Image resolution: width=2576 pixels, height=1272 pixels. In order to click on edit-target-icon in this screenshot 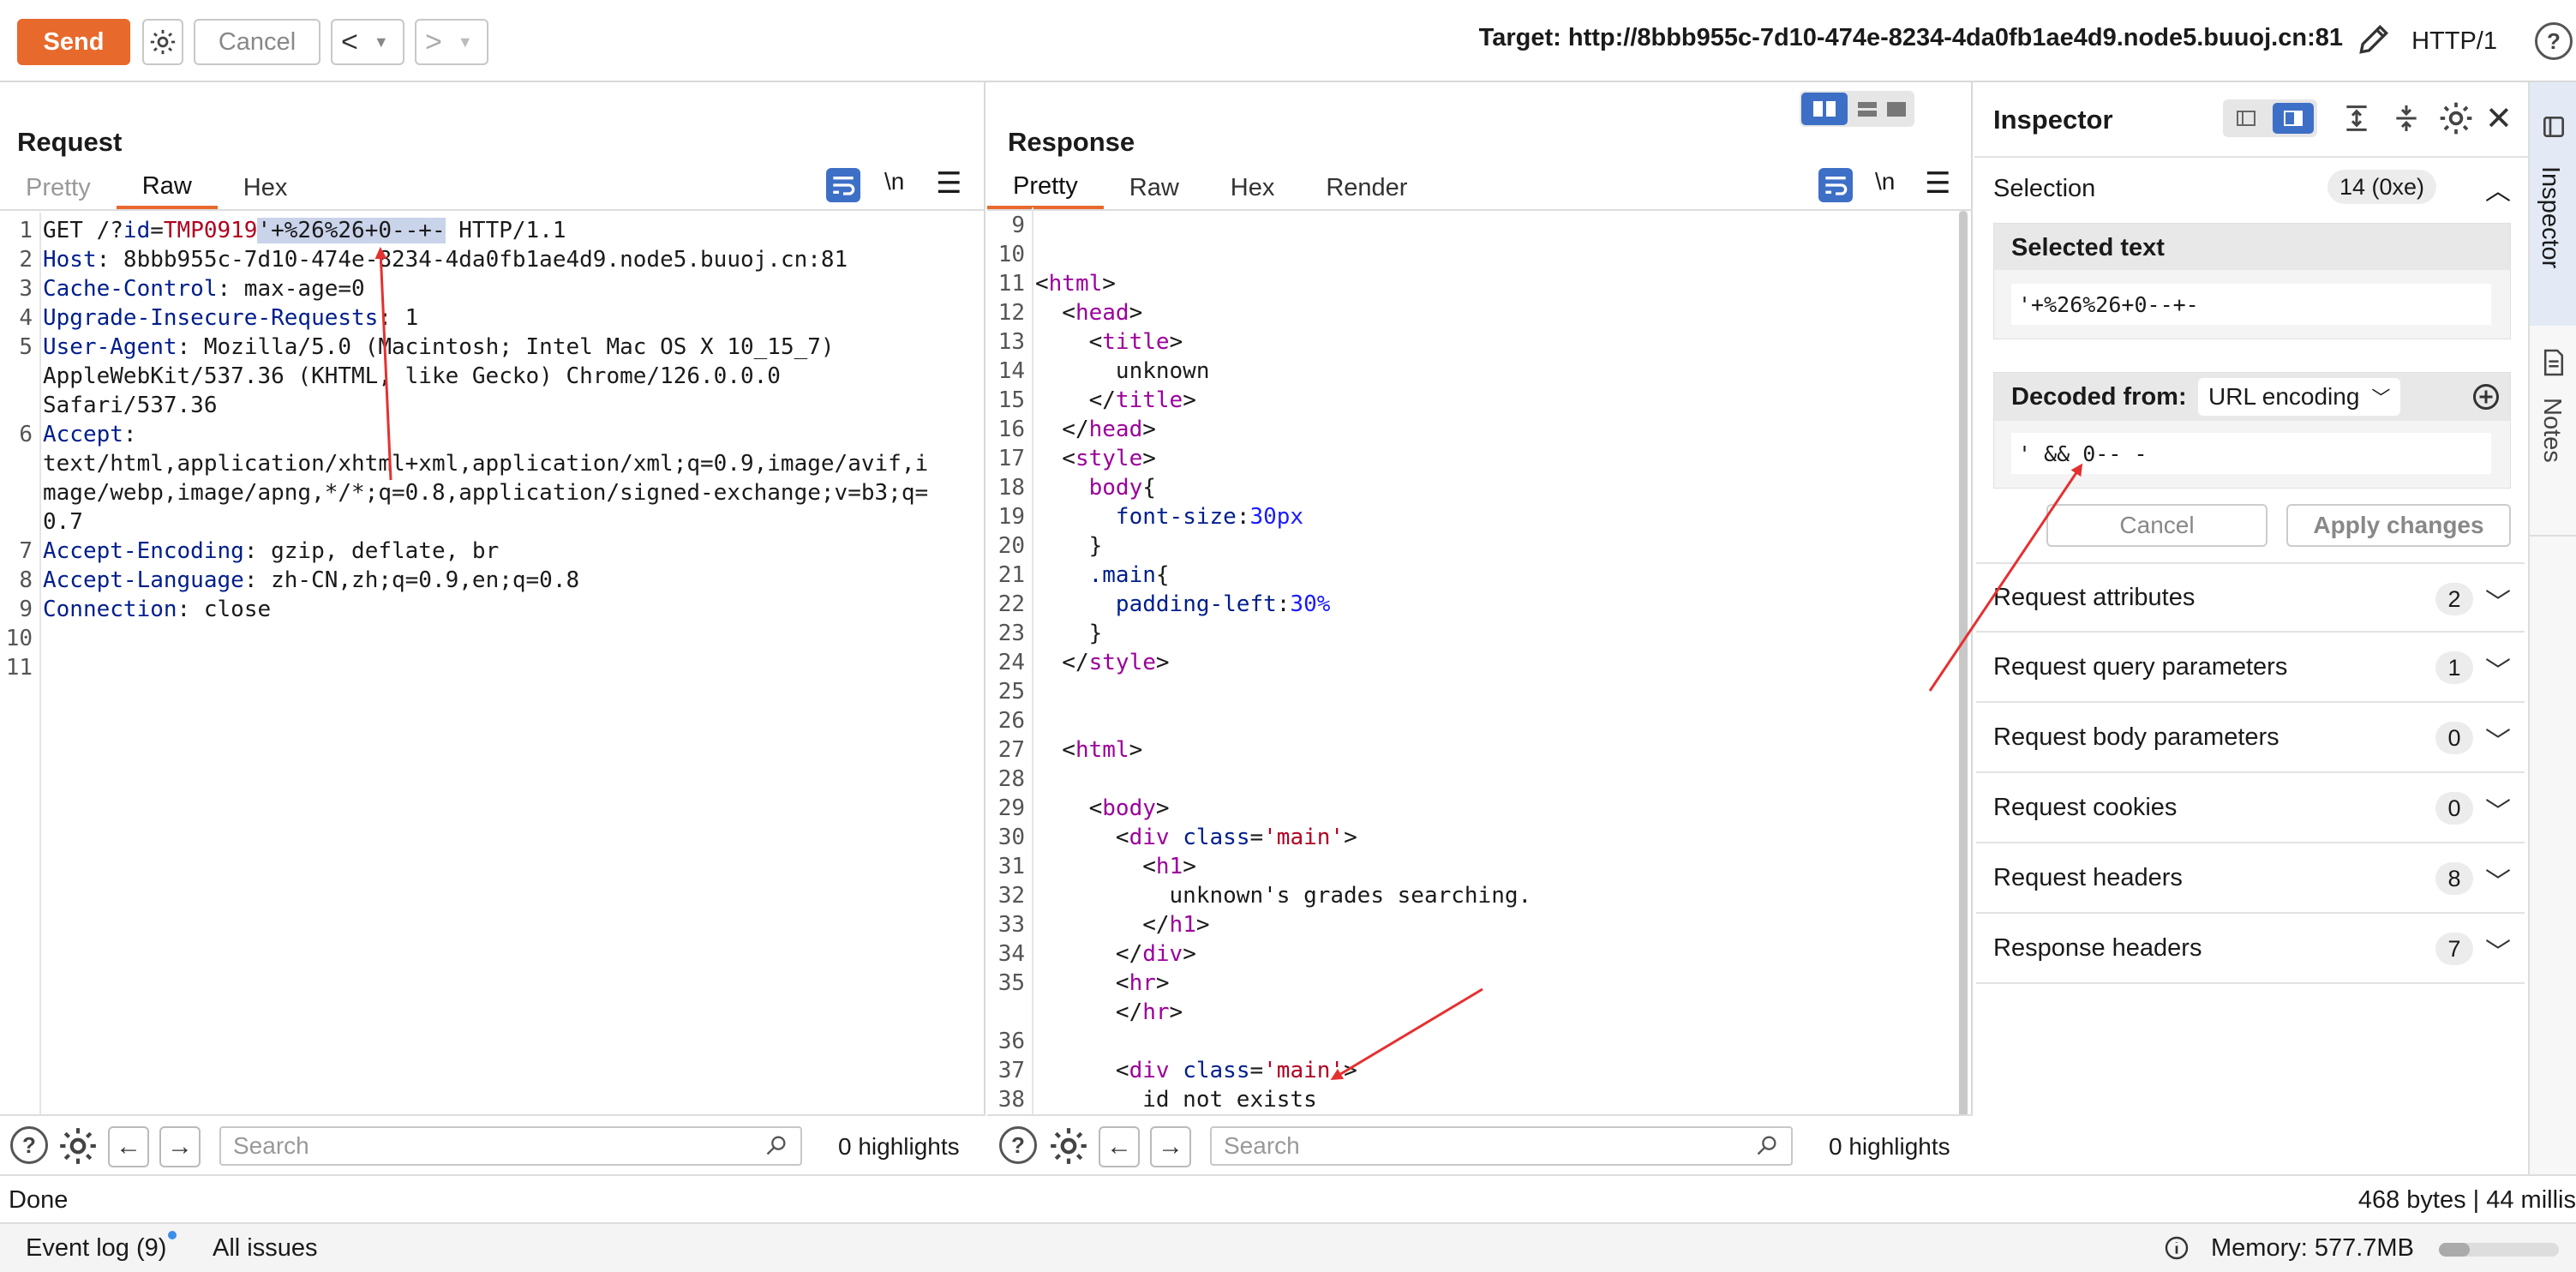, I will do `click(2374, 42)`.